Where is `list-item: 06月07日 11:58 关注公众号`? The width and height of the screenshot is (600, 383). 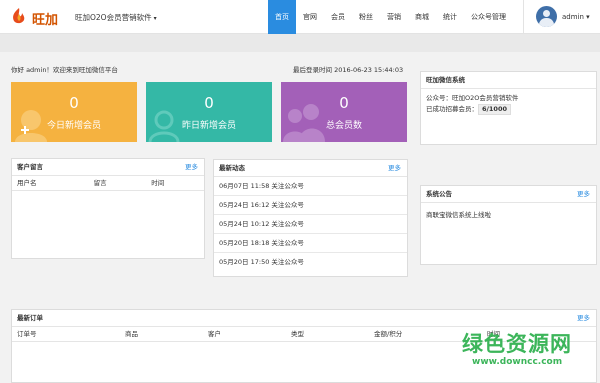
list-item: 06月07日 11:58 关注公众号 is located at coordinates (310, 186).